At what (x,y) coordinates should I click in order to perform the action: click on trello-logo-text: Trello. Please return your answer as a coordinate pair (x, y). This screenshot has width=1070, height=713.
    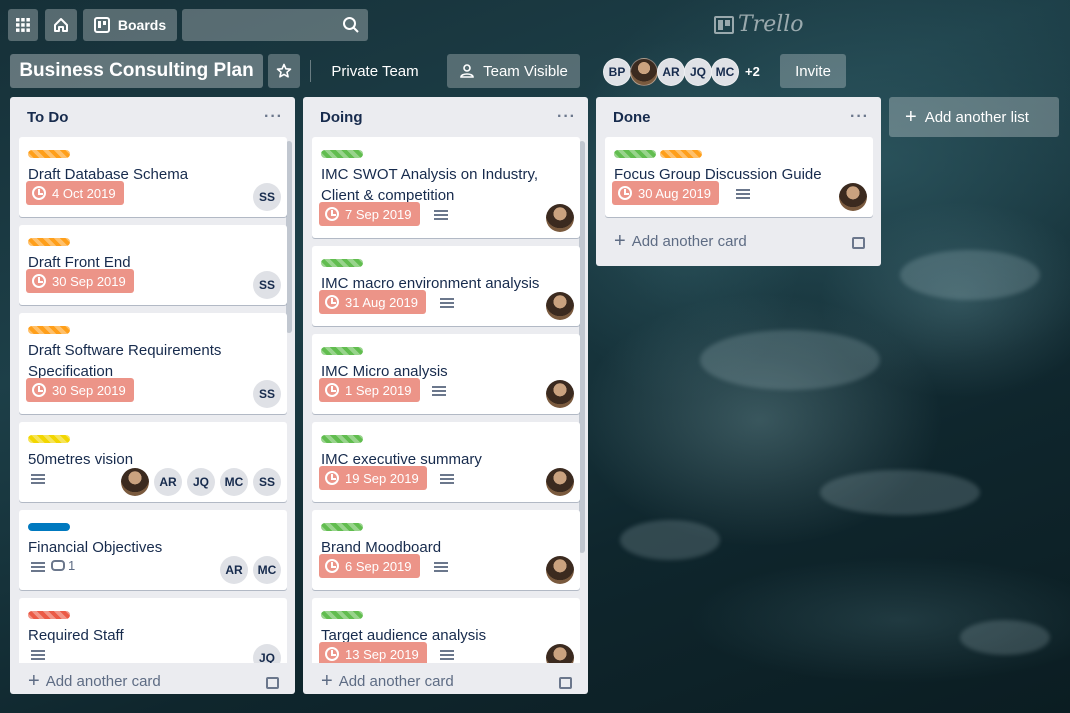
    Looking at the image, I should click on (771, 24).